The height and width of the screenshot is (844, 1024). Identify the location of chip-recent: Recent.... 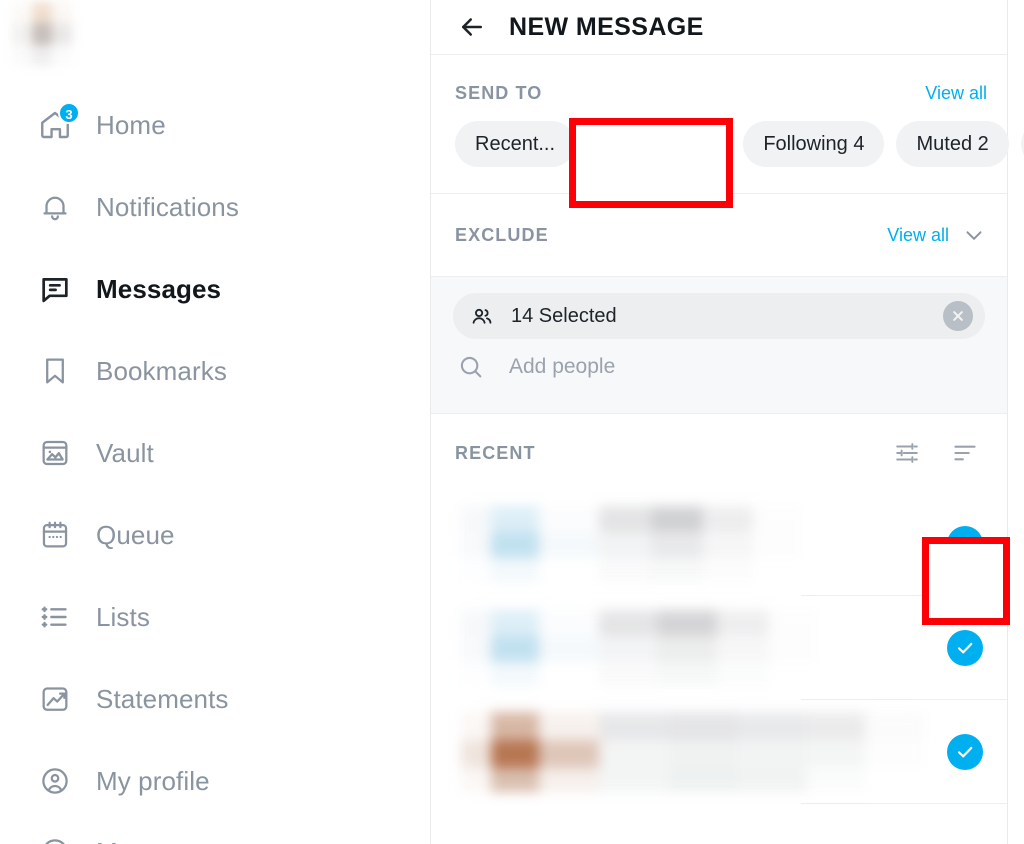
(515, 144).